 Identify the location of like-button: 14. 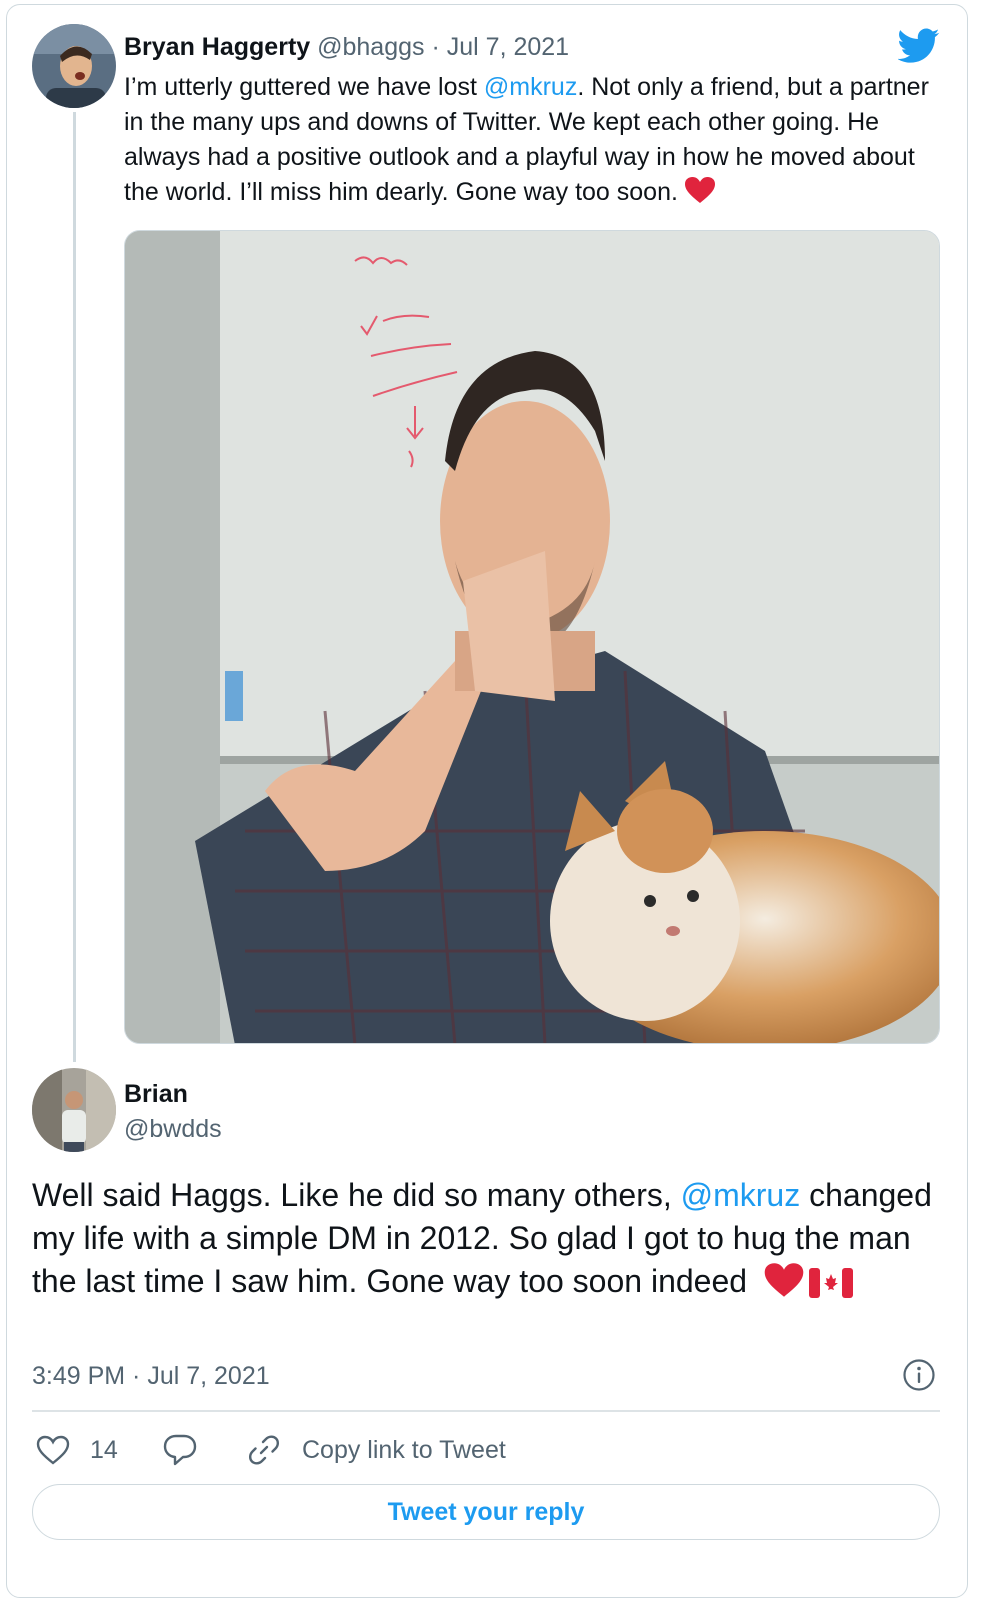
(77, 1450).